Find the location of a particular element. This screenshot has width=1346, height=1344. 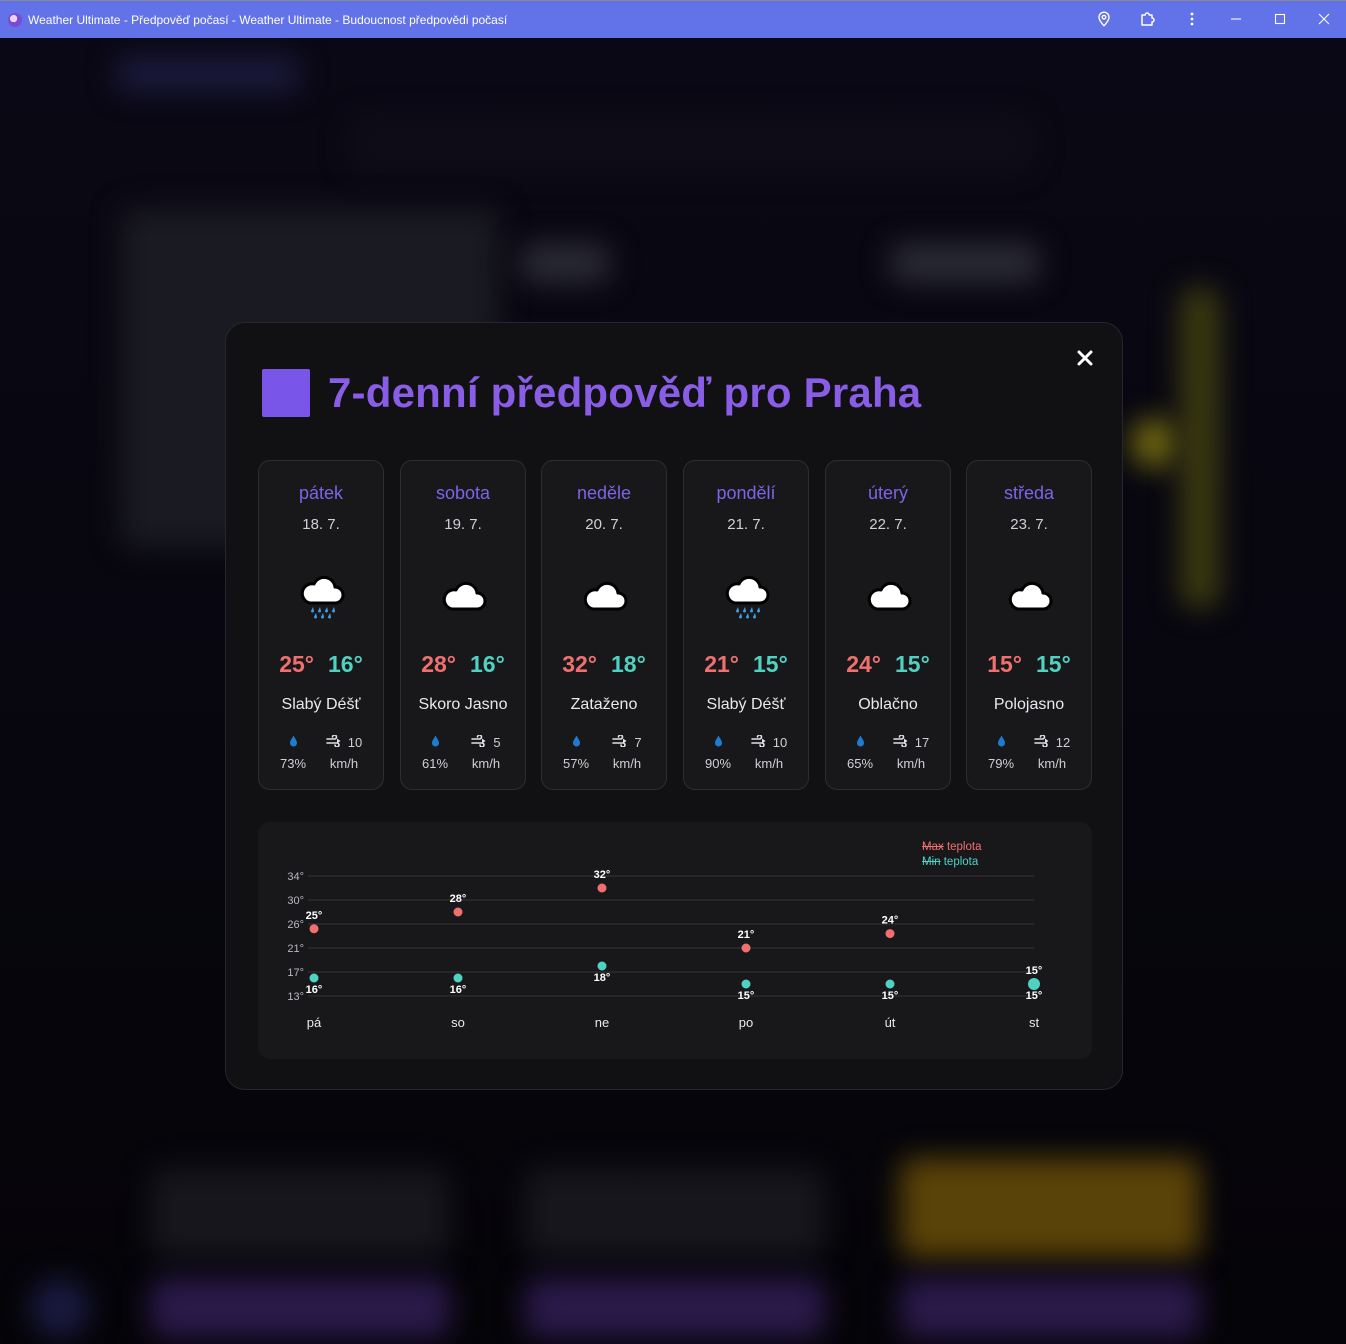

x-tick-label: ne is located at coordinates (602, 1022).